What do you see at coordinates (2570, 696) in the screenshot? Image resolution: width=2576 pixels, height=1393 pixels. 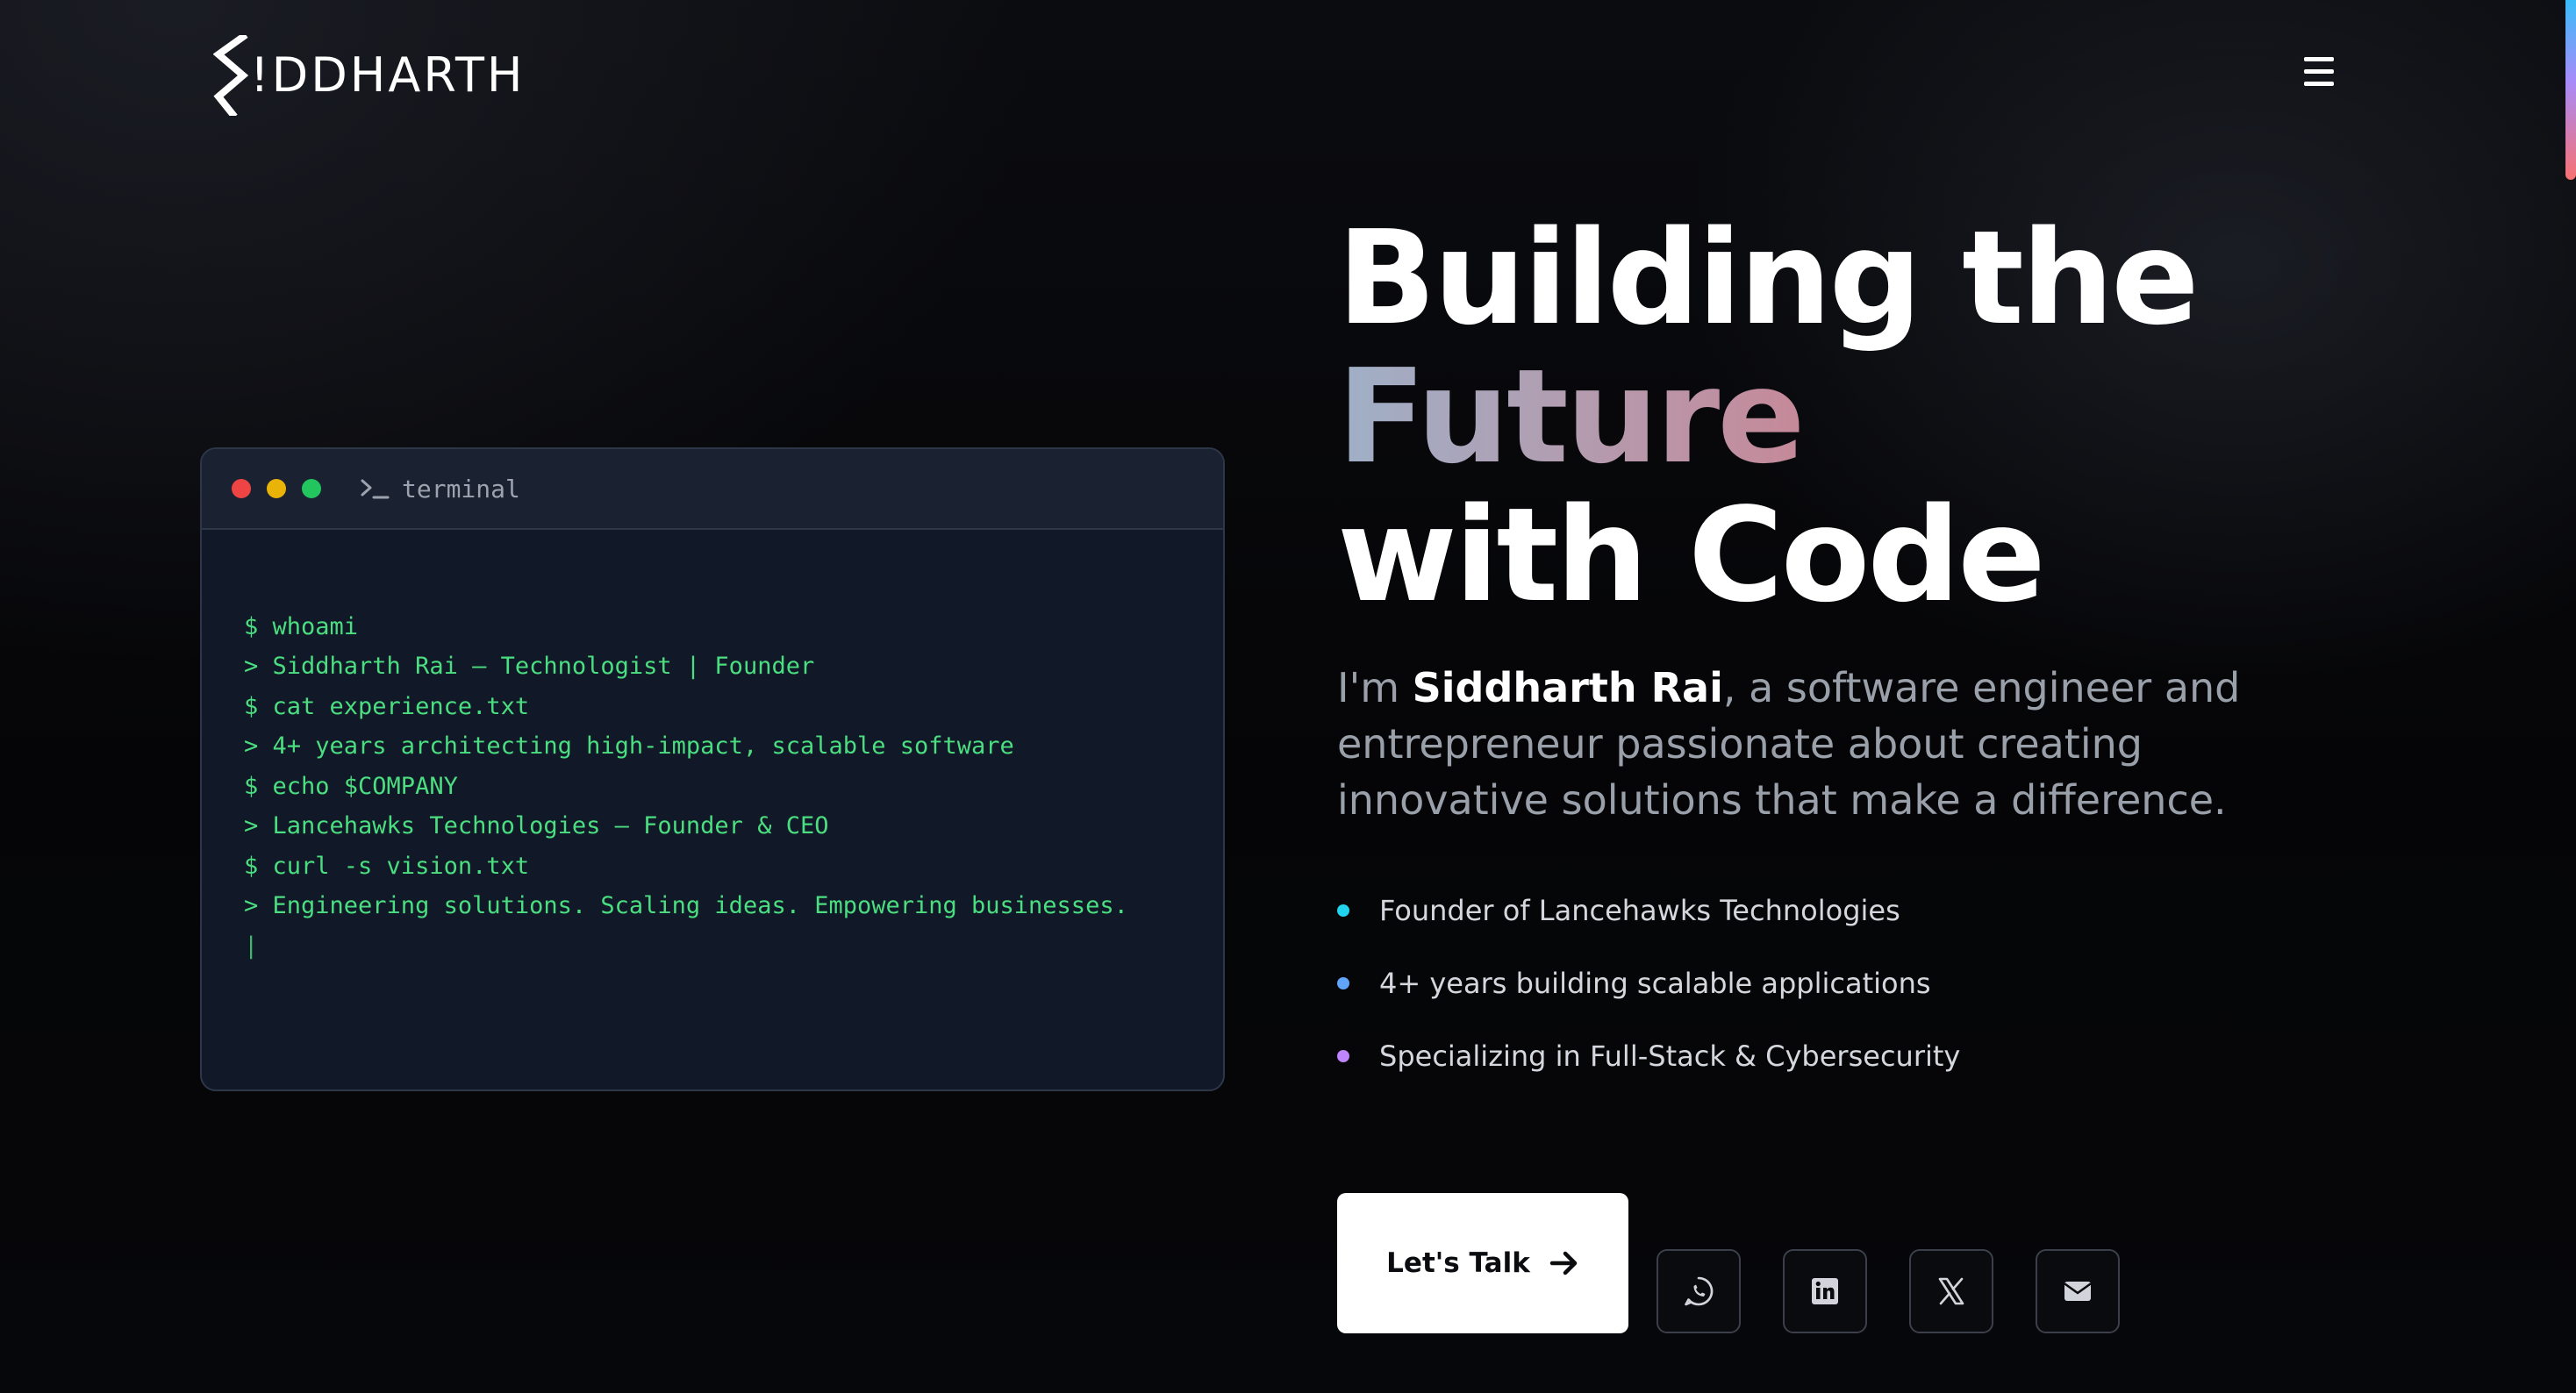 I see `scroll-indicator` at bounding box center [2570, 696].